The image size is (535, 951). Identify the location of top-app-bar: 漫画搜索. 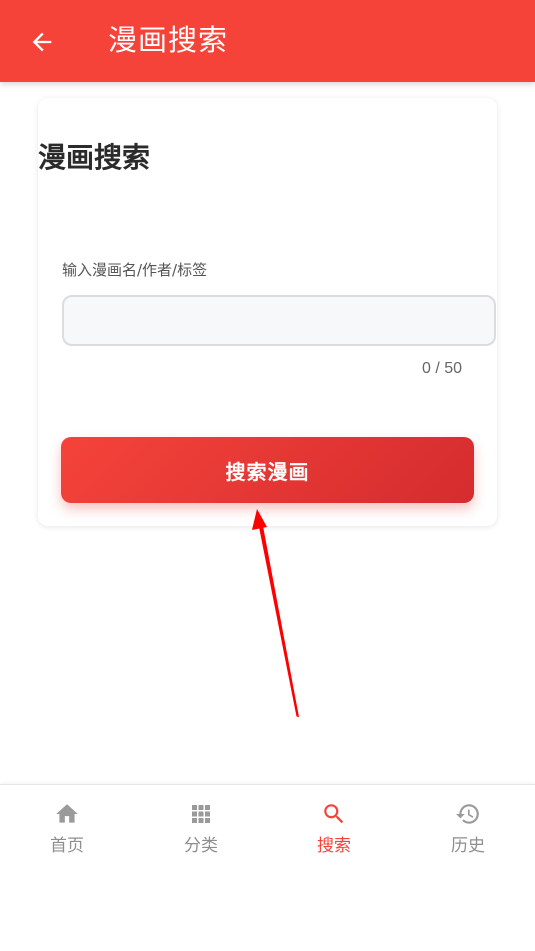
(267, 41).